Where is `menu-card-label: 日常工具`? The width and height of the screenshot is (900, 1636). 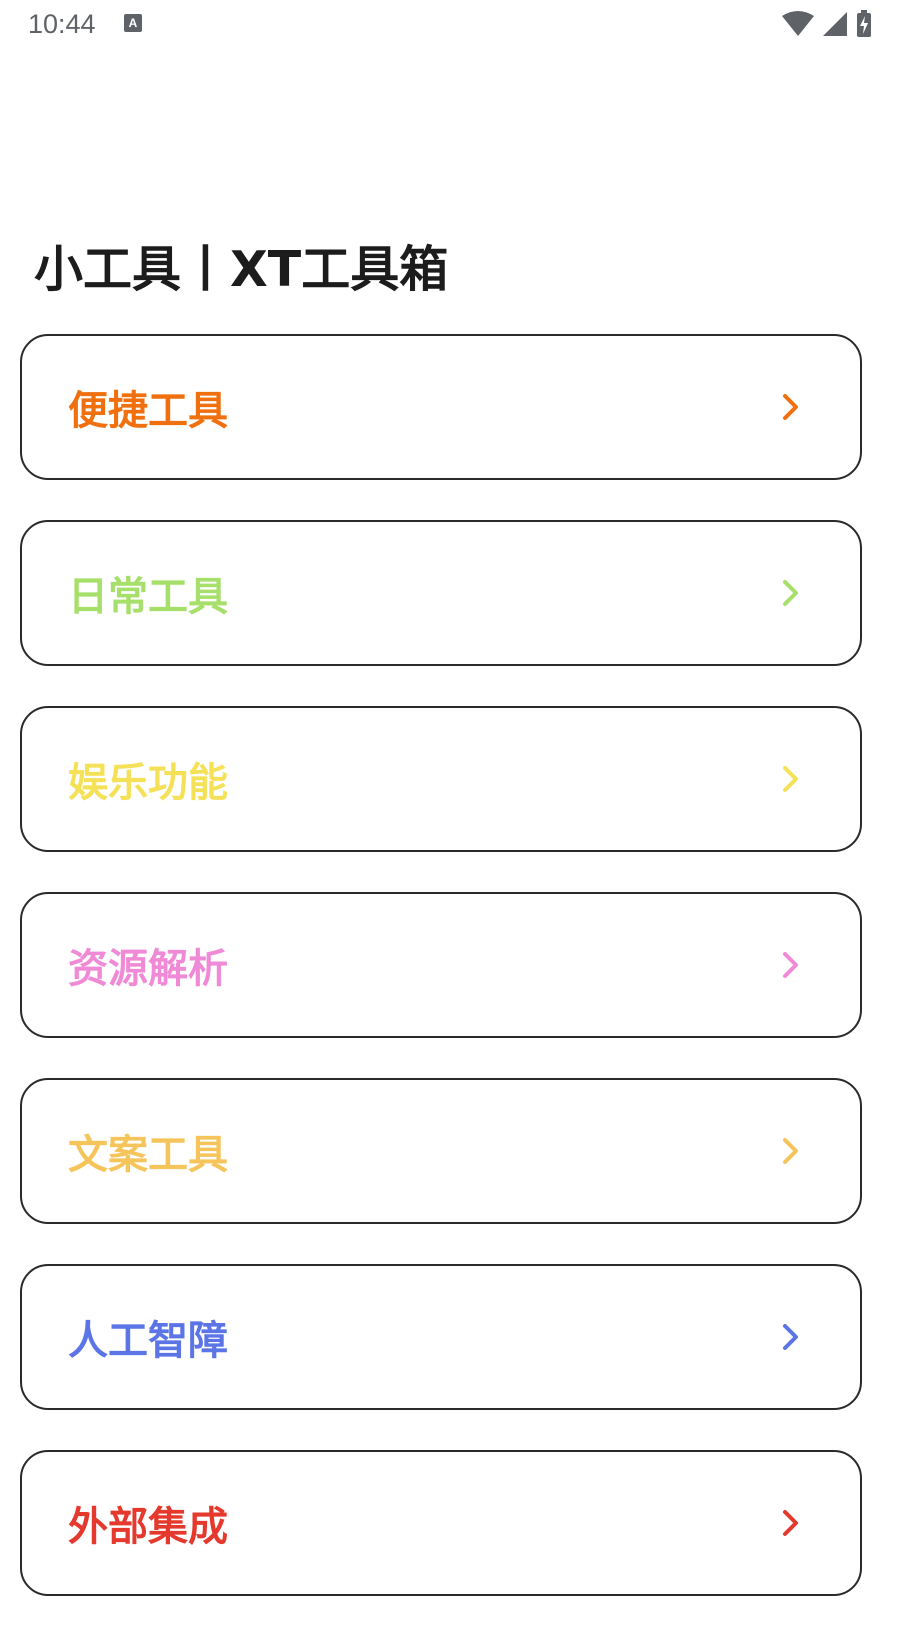
menu-card-label: 日常工具 is located at coordinates (148, 597).